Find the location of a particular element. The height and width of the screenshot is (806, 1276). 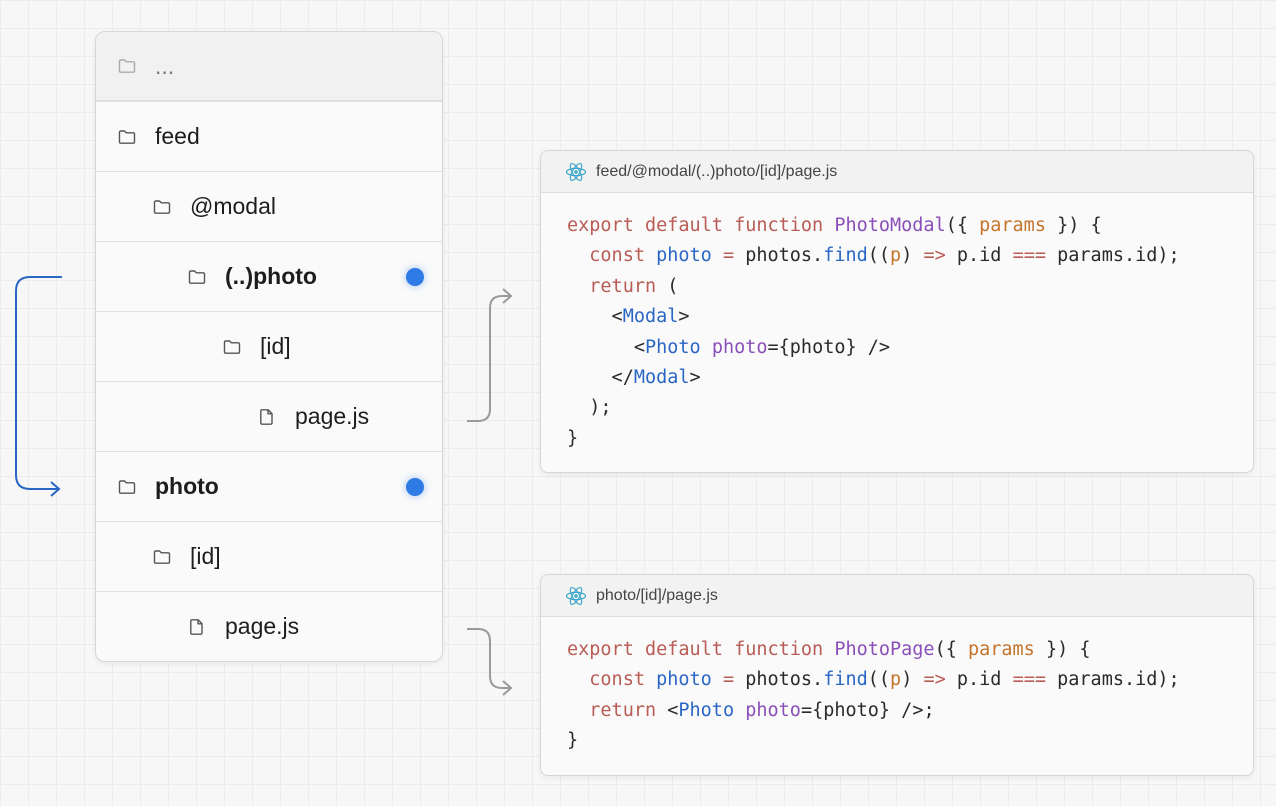

tree-item-label: feed is located at coordinates (177, 136).